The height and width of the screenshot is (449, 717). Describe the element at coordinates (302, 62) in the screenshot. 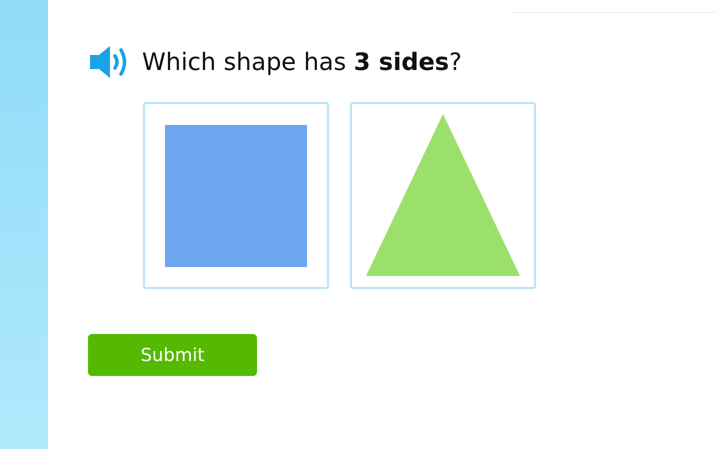

I see `question-text: Which shape has 3 sides?` at that location.